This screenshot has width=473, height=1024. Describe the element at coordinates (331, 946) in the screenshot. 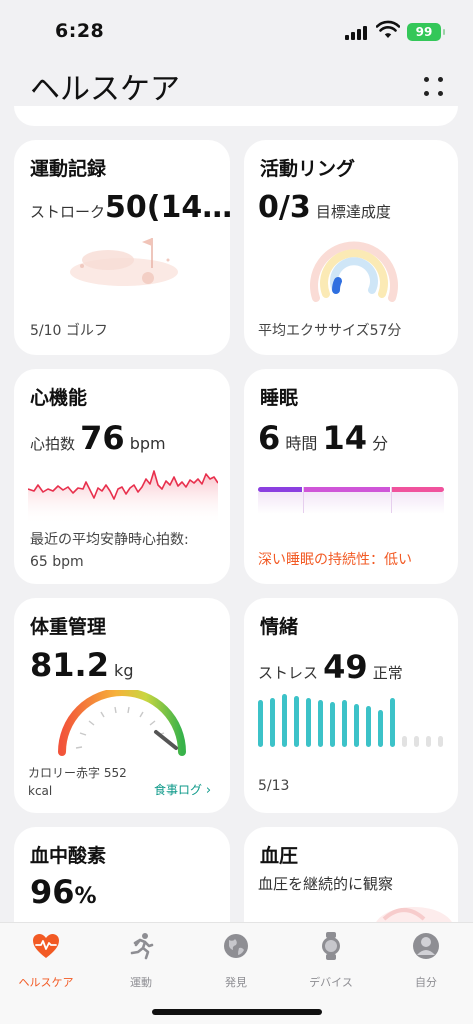

I see `watch-icon` at that location.